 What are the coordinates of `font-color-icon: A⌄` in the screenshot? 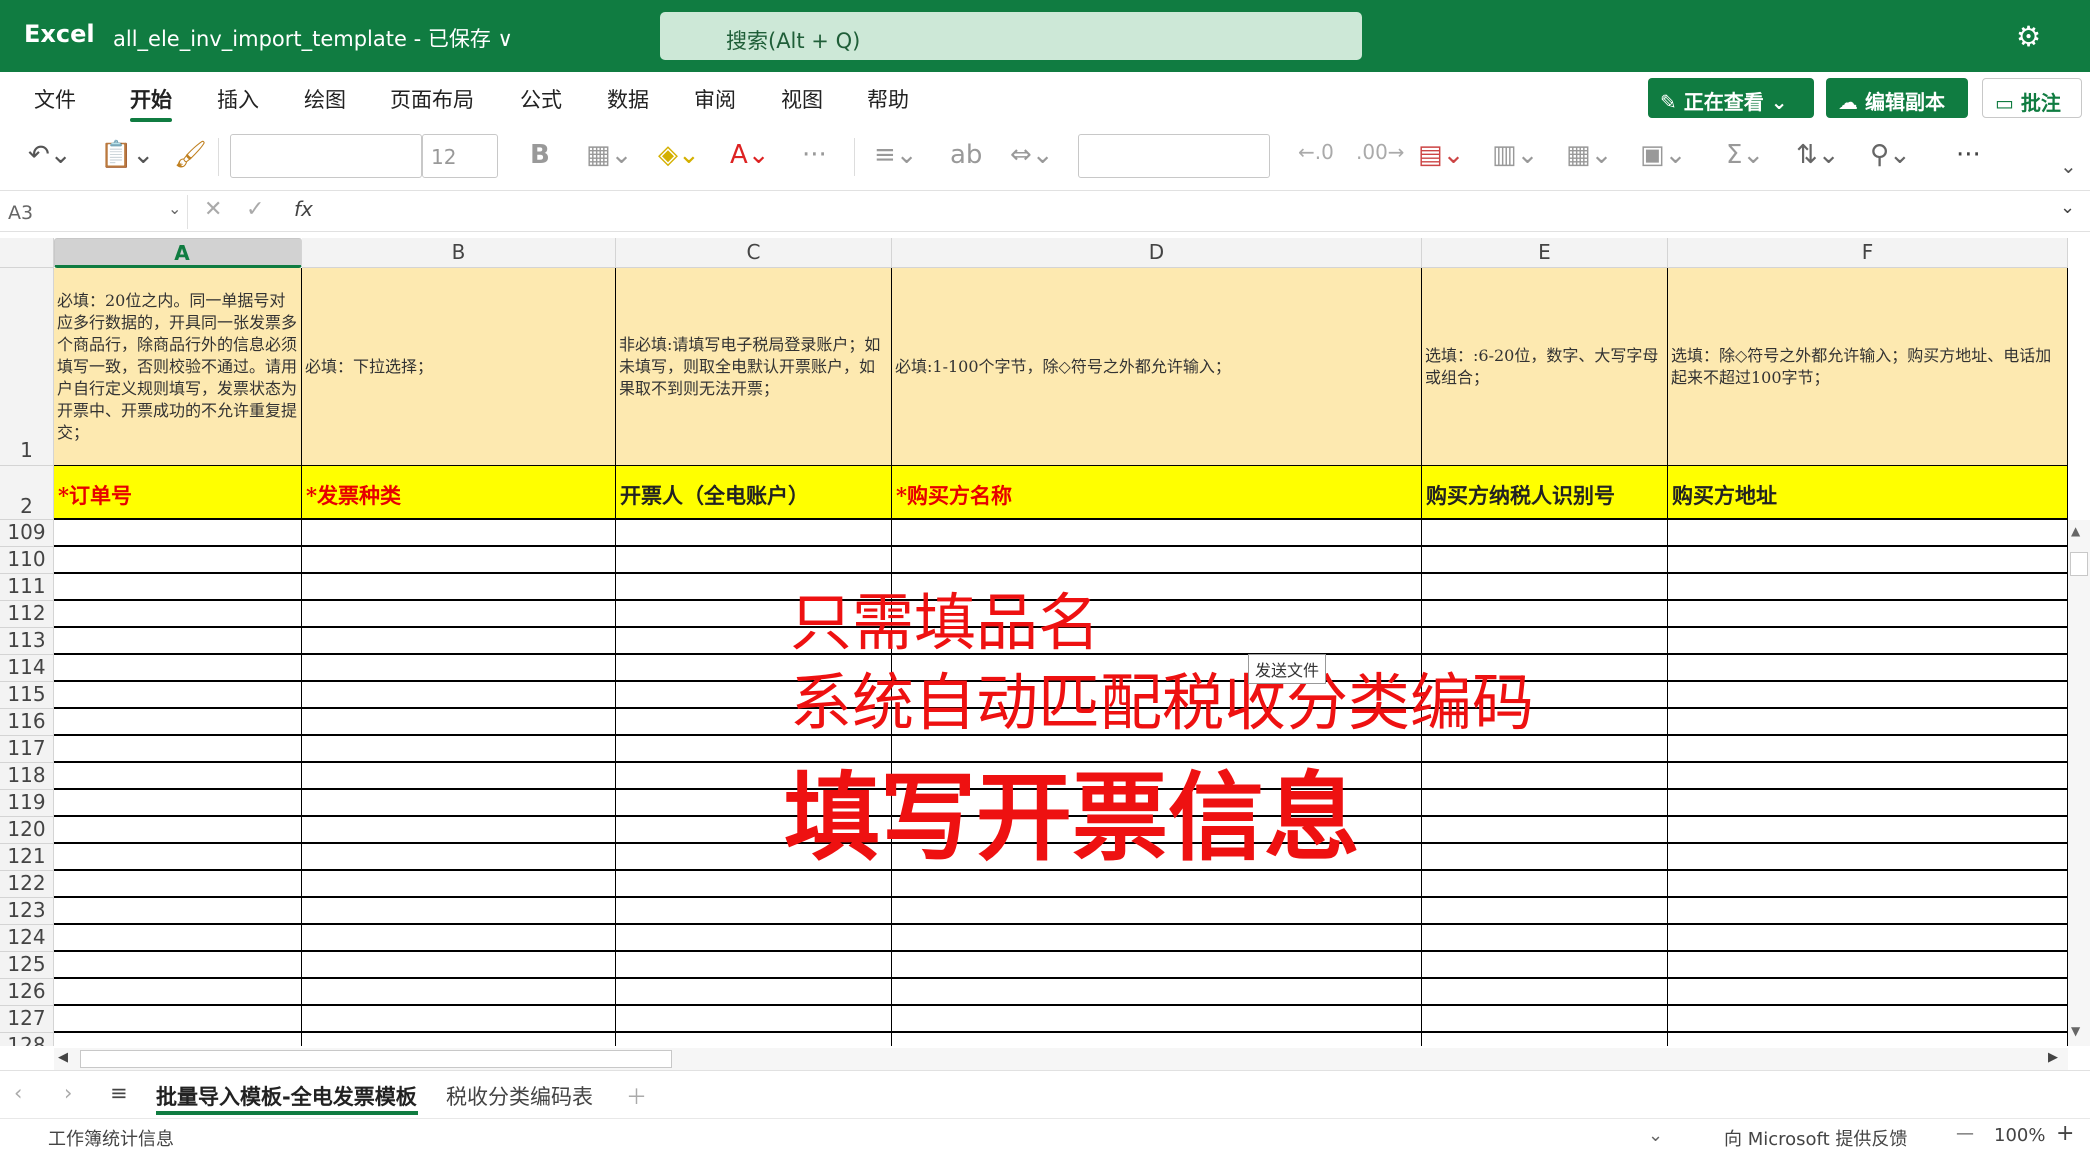 It's located at (750, 155).